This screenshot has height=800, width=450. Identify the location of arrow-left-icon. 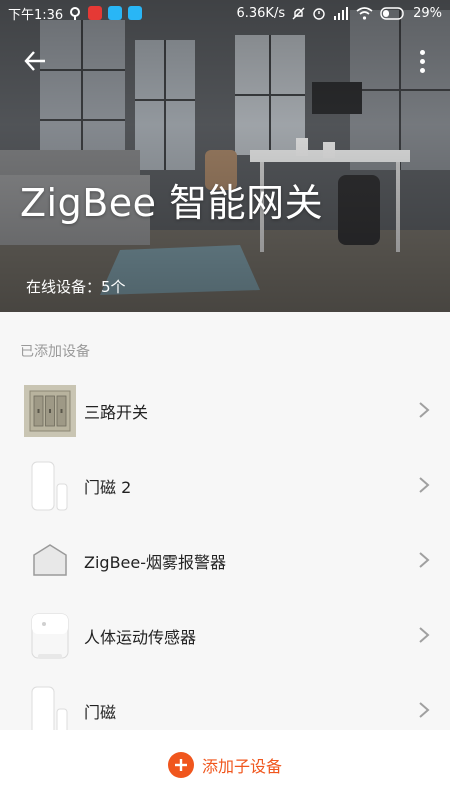
(34, 61).